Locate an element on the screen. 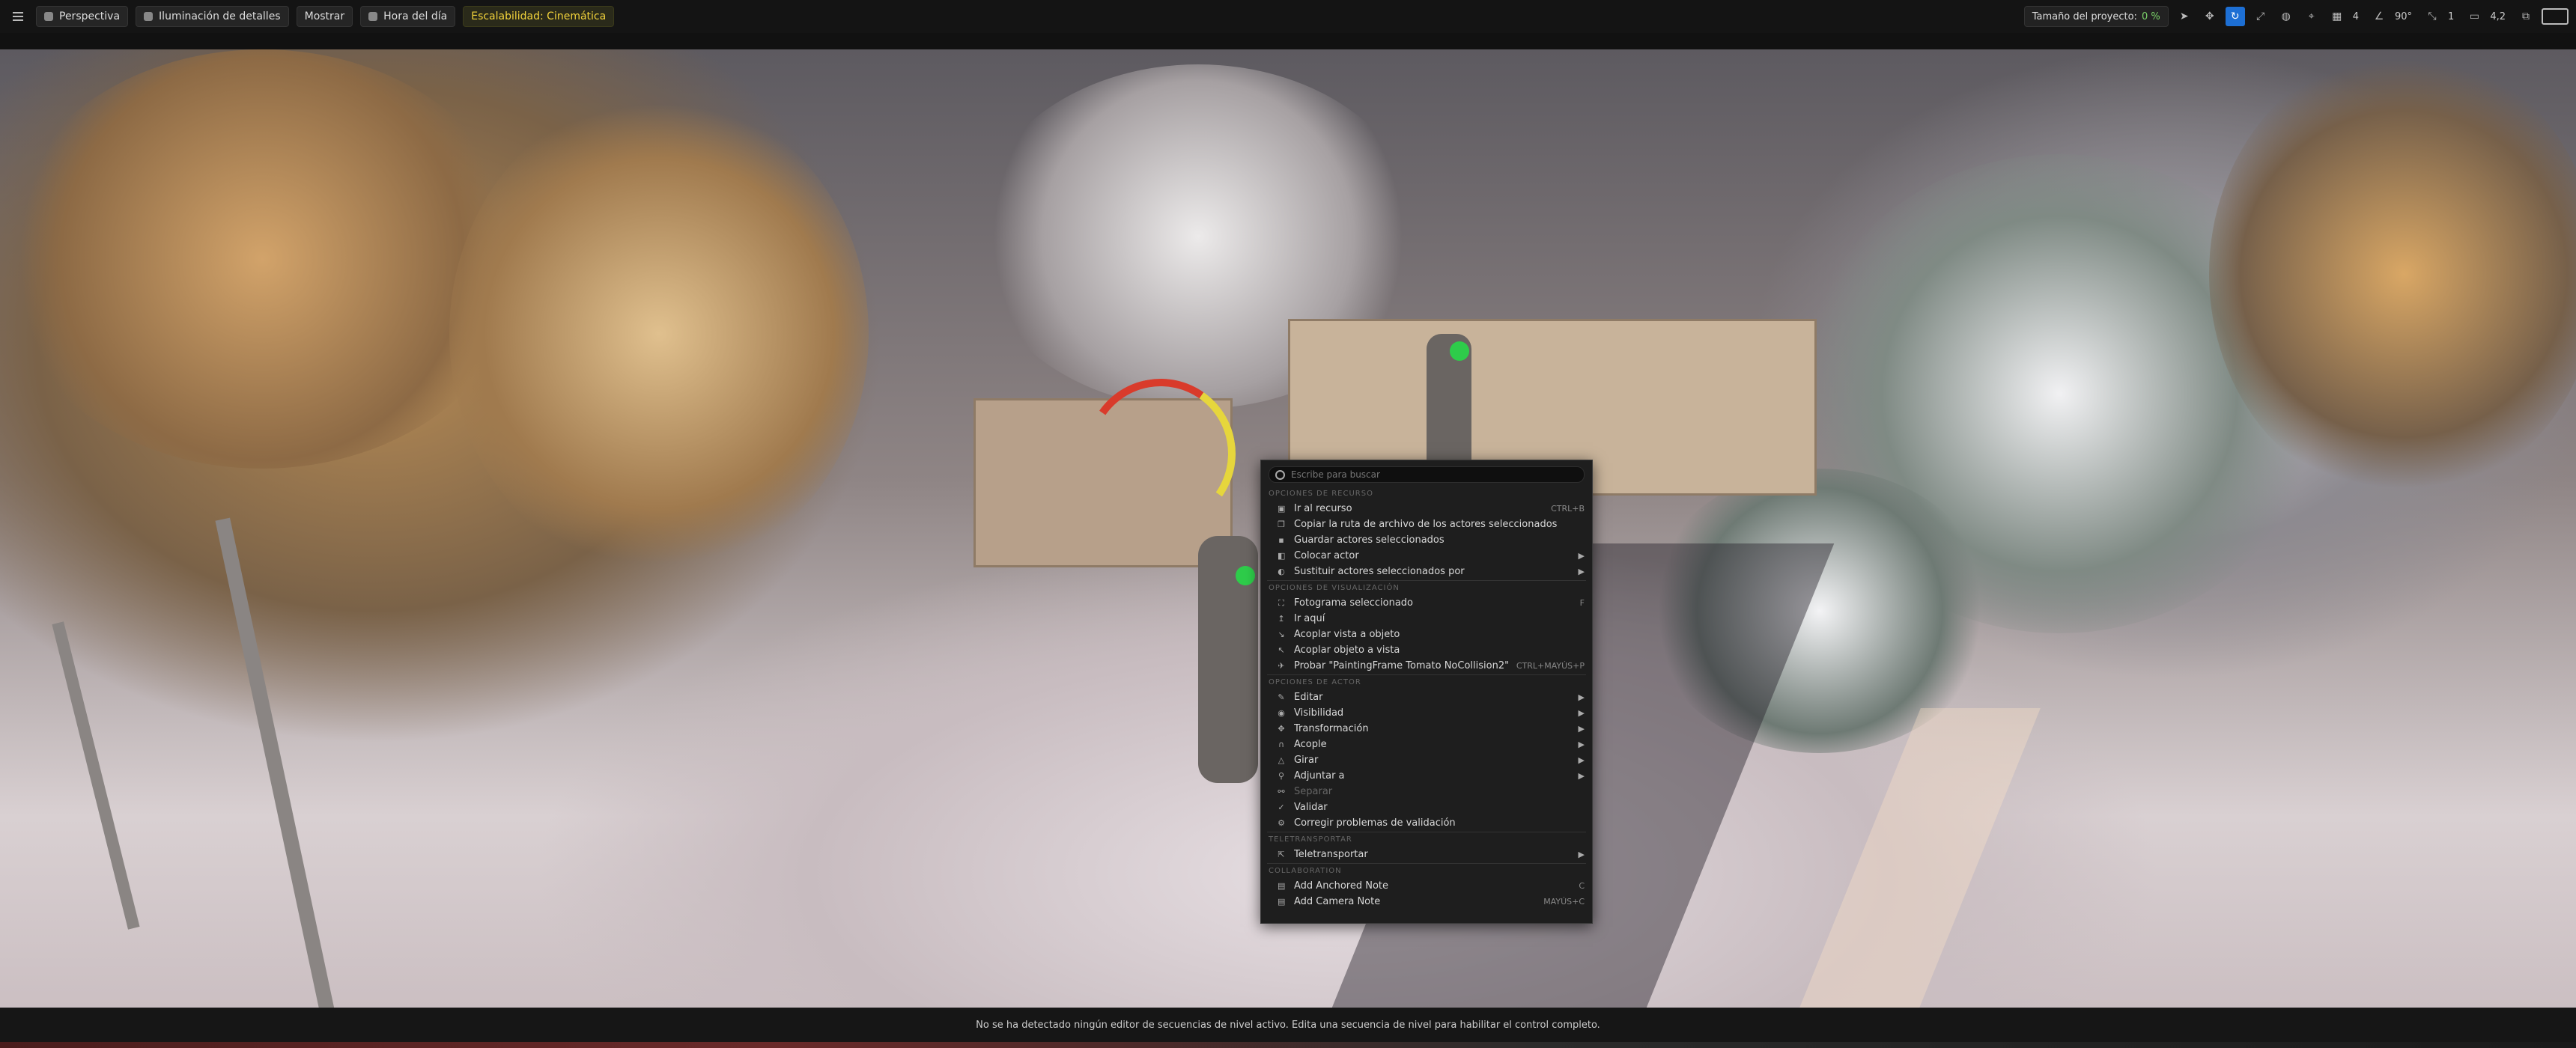 The height and width of the screenshot is (1048, 2576). time-of-day-button: Hora del día is located at coordinates (408, 16).